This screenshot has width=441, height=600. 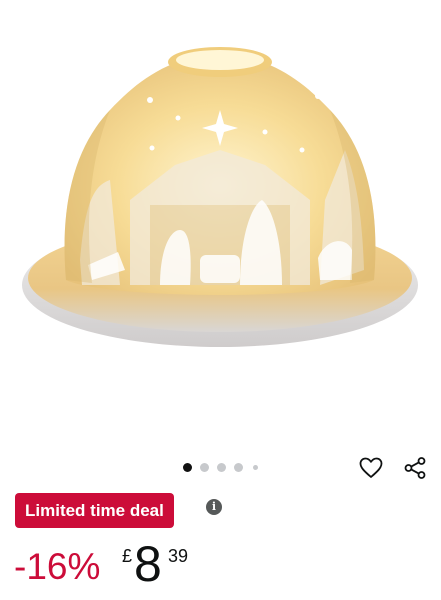 I want to click on share-button, so click(x=415, y=468).